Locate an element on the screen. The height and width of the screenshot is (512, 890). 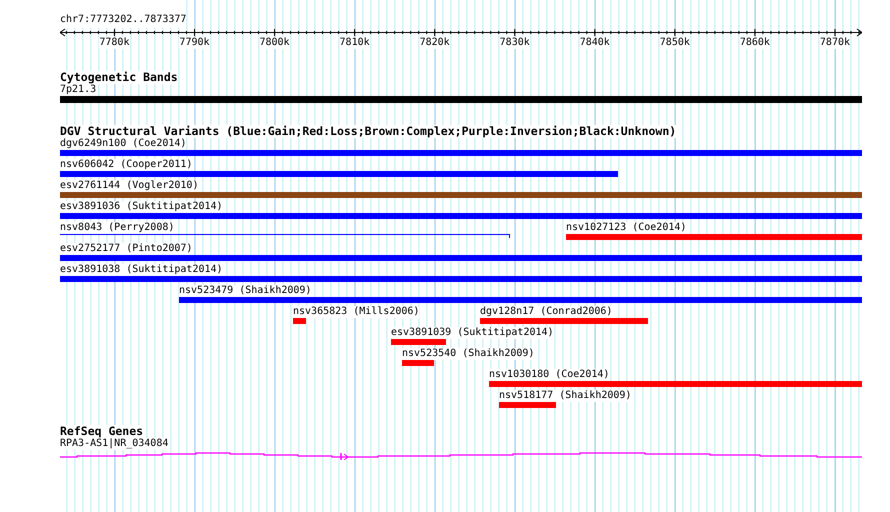
tick-label: 7860k is located at coordinates (755, 43).